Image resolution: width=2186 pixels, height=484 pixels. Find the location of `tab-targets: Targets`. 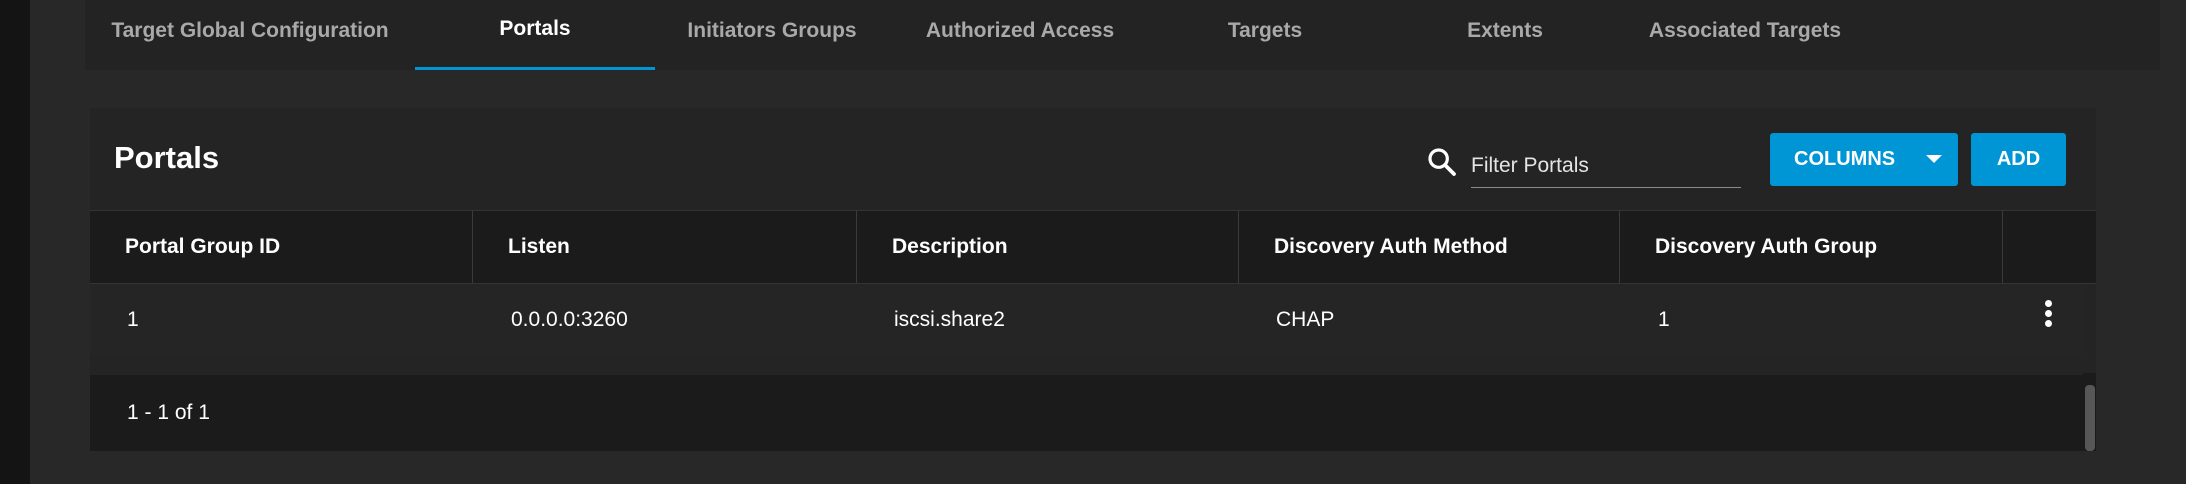

tab-targets: Targets is located at coordinates (1265, 35).